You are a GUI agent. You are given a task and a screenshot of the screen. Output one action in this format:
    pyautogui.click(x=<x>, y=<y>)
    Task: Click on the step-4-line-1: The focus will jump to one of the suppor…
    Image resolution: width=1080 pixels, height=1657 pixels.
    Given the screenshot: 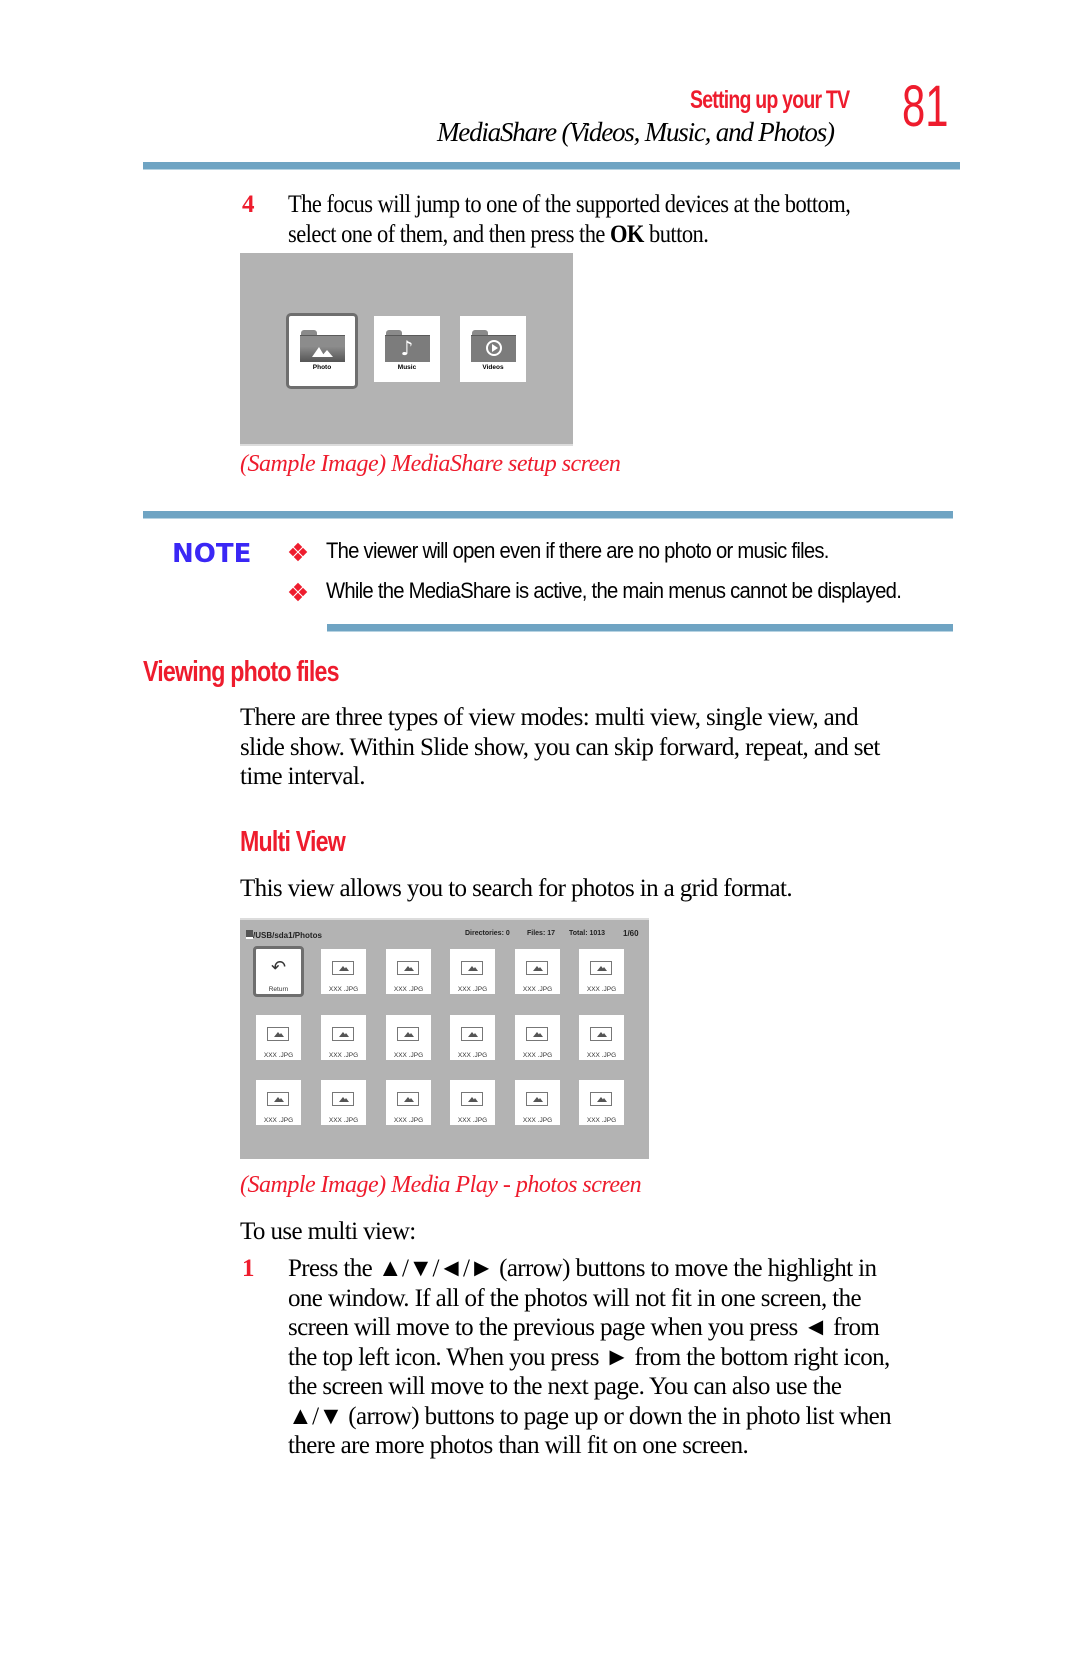 What is the action you would take?
    pyautogui.click(x=569, y=204)
    